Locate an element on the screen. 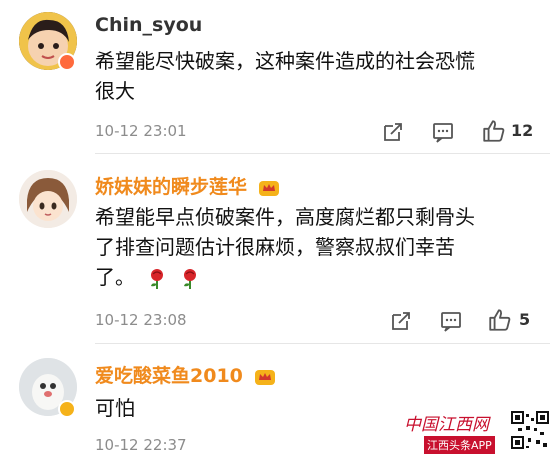 The image size is (550, 472). username-text: 娇妹妹的瞬步莲华 is located at coordinates (171, 187).